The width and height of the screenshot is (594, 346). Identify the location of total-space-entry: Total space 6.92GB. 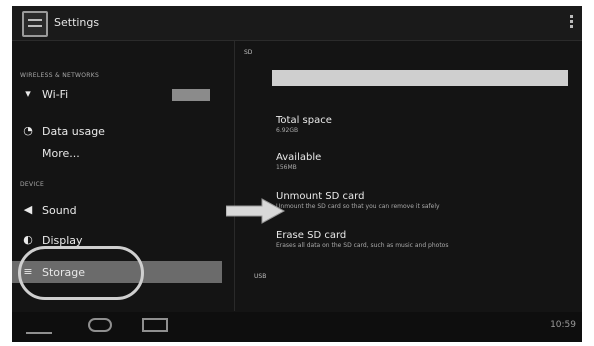
(421, 124).